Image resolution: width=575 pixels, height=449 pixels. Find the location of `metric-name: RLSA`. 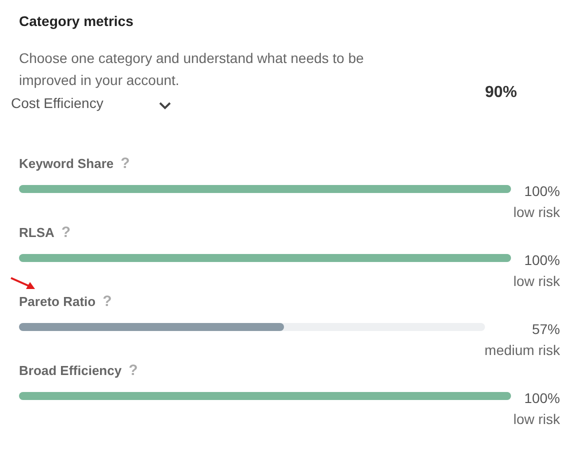

metric-name: RLSA is located at coordinates (36, 233).